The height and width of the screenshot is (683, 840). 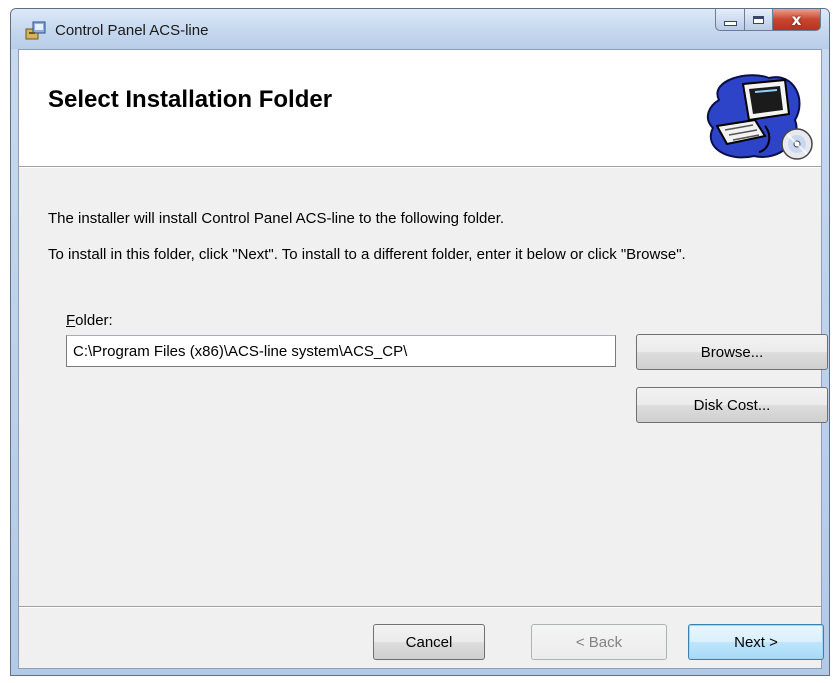 I want to click on page-title: Select Installation Folder, so click(x=190, y=99).